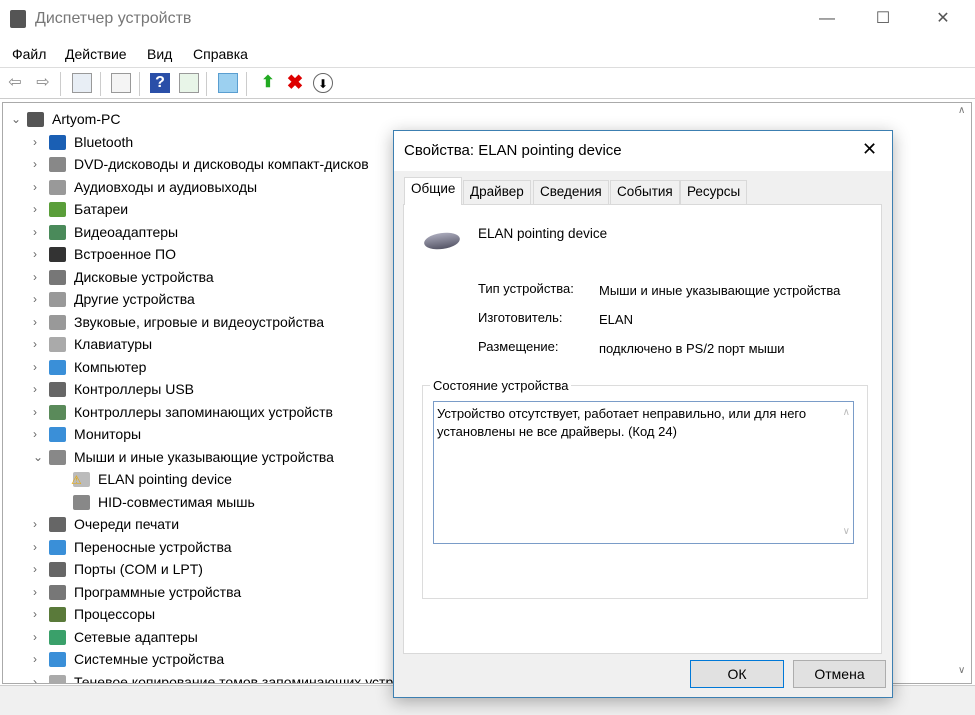 This screenshot has height=715, width=975. What do you see at coordinates (442, 241) in the screenshot?
I see `mouse-icon` at bounding box center [442, 241].